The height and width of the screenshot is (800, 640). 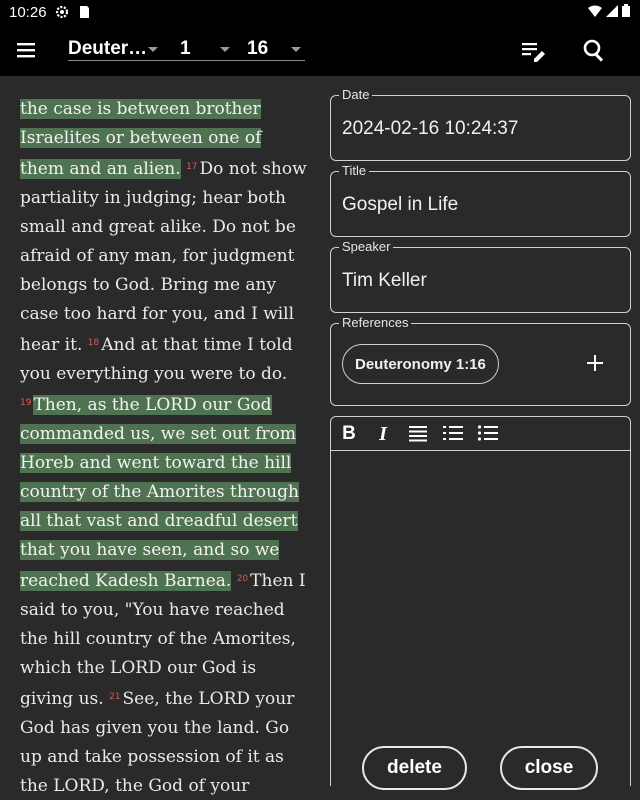 What do you see at coordinates (192, 167) in the screenshot?
I see `verse-number: 17` at bounding box center [192, 167].